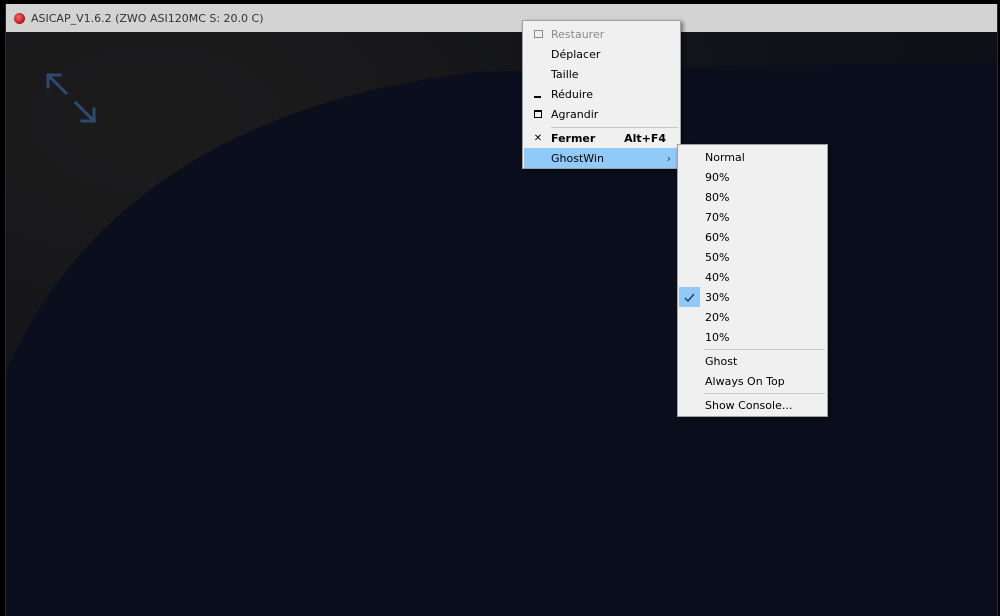 The height and width of the screenshot is (616, 1000). What do you see at coordinates (601, 34) in the screenshot?
I see `menu-item-restore: Restaurer` at bounding box center [601, 34].